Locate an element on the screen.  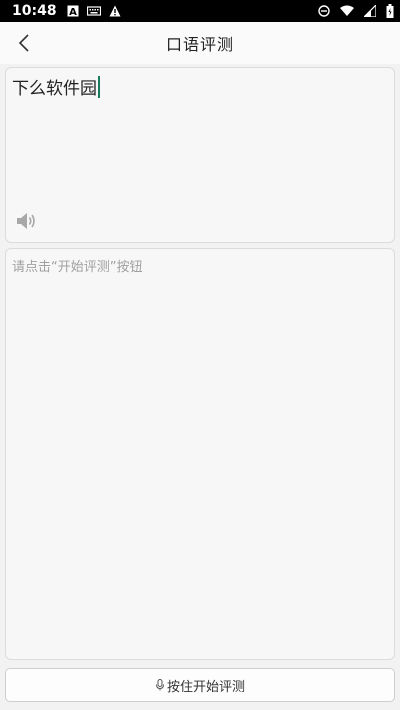
record-button: 按住开始评测 is located at coordinates (200, 685).